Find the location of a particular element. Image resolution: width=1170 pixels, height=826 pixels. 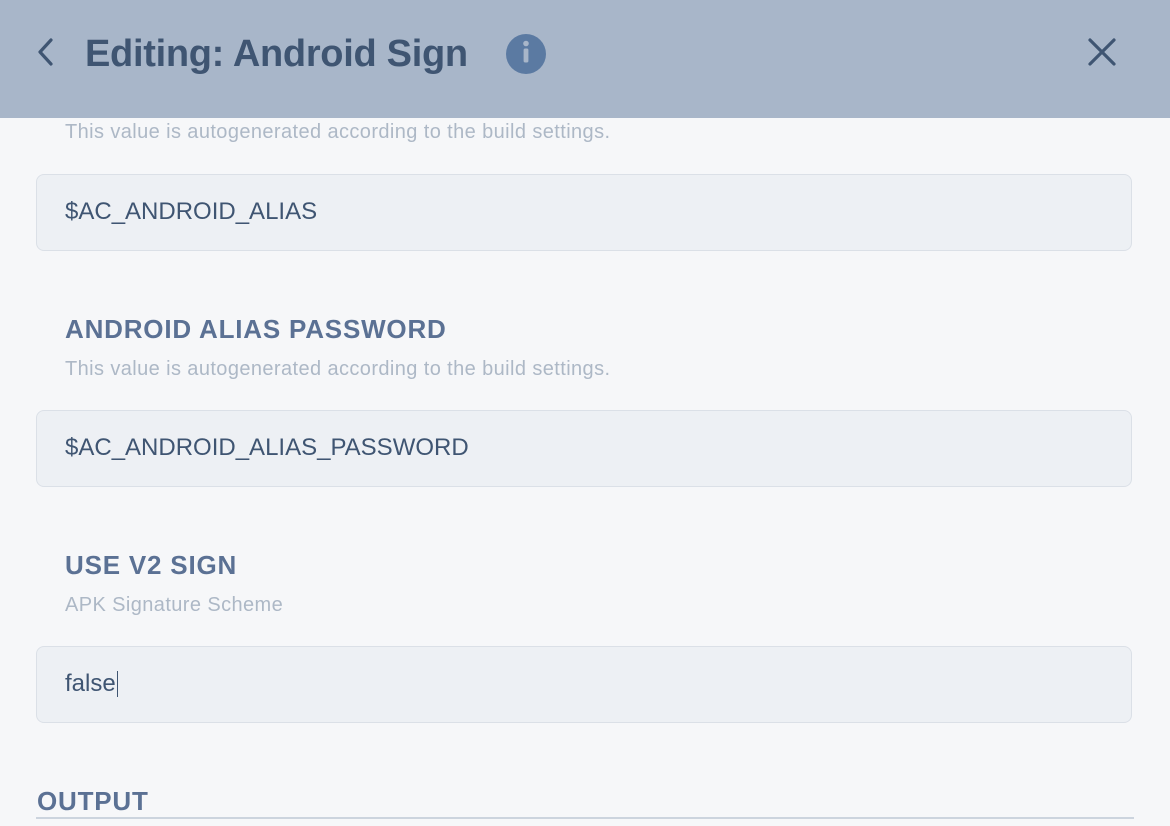

close-button is located at coordinates (1102, 54).